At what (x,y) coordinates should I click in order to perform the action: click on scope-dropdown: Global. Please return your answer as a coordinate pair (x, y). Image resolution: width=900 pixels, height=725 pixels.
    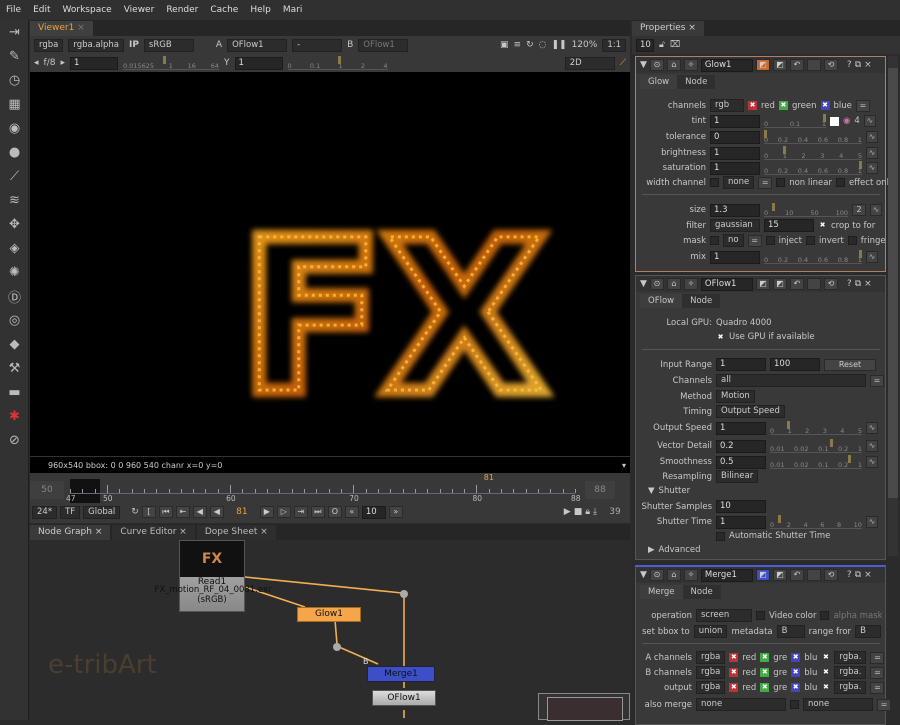
    Looking at the image, I should click on (102, 512).